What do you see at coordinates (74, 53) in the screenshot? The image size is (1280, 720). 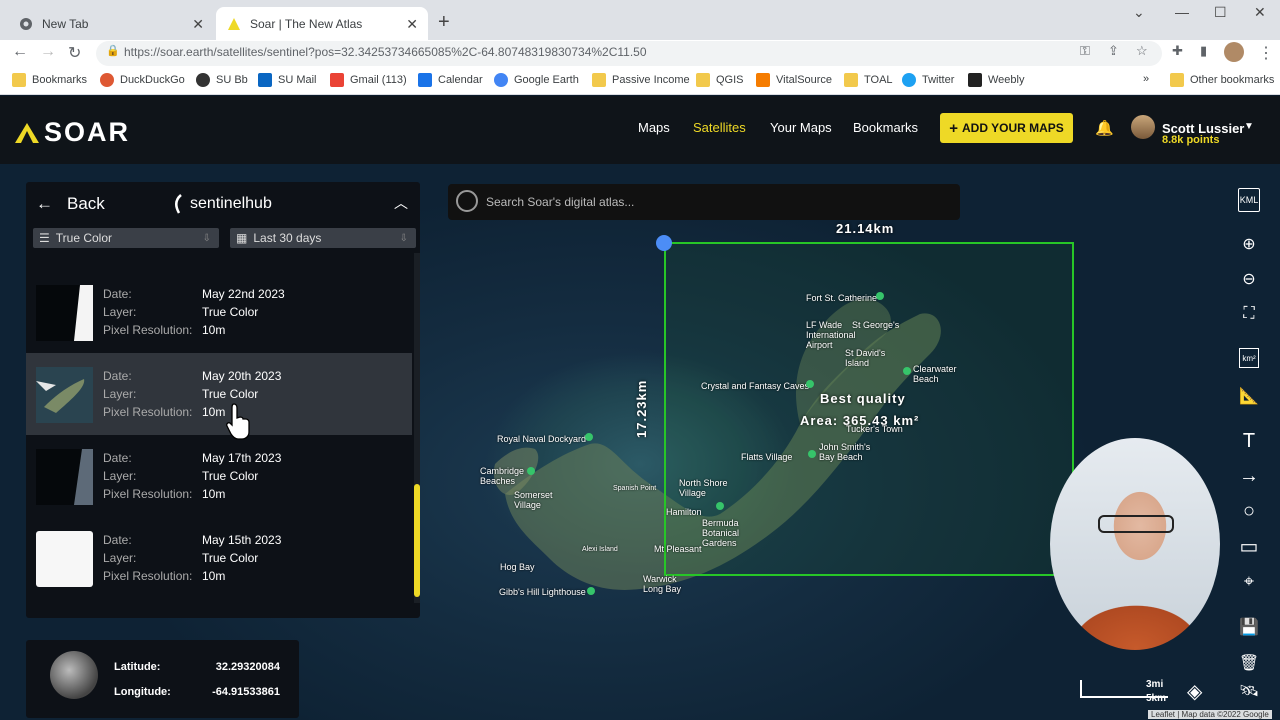 I see `reload-icon: ↻` at bounding box center [74, 53].